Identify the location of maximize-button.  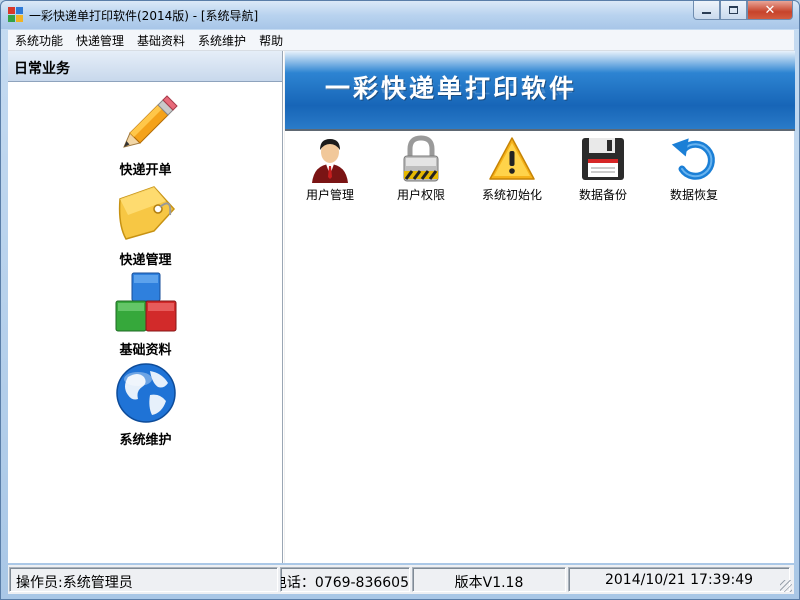
(733, 10).